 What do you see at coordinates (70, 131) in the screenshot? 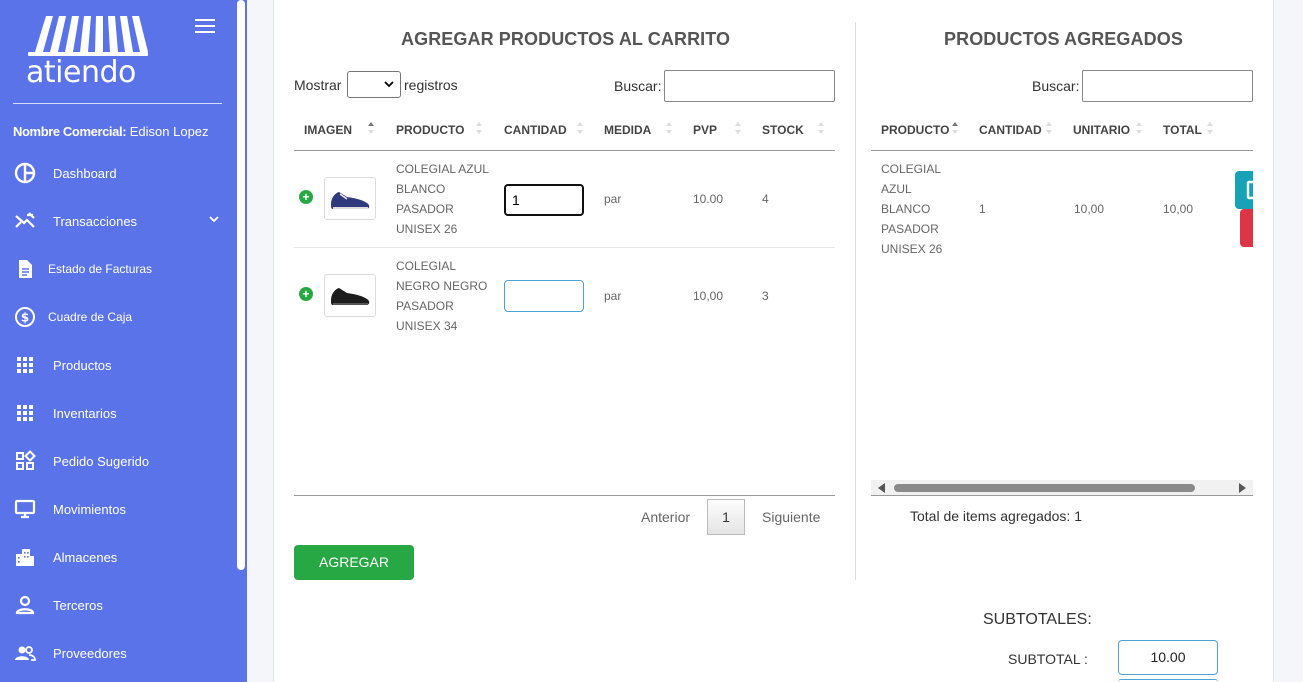
I see `business-name-label: Nombre Comercial:` at bounding box center [70, 131].